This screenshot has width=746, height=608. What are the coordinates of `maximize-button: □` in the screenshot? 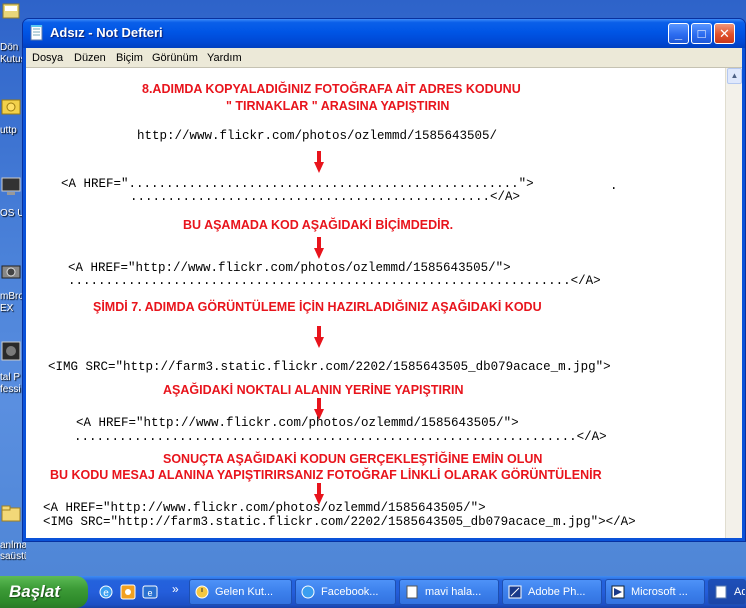 It's located at (701, 33).